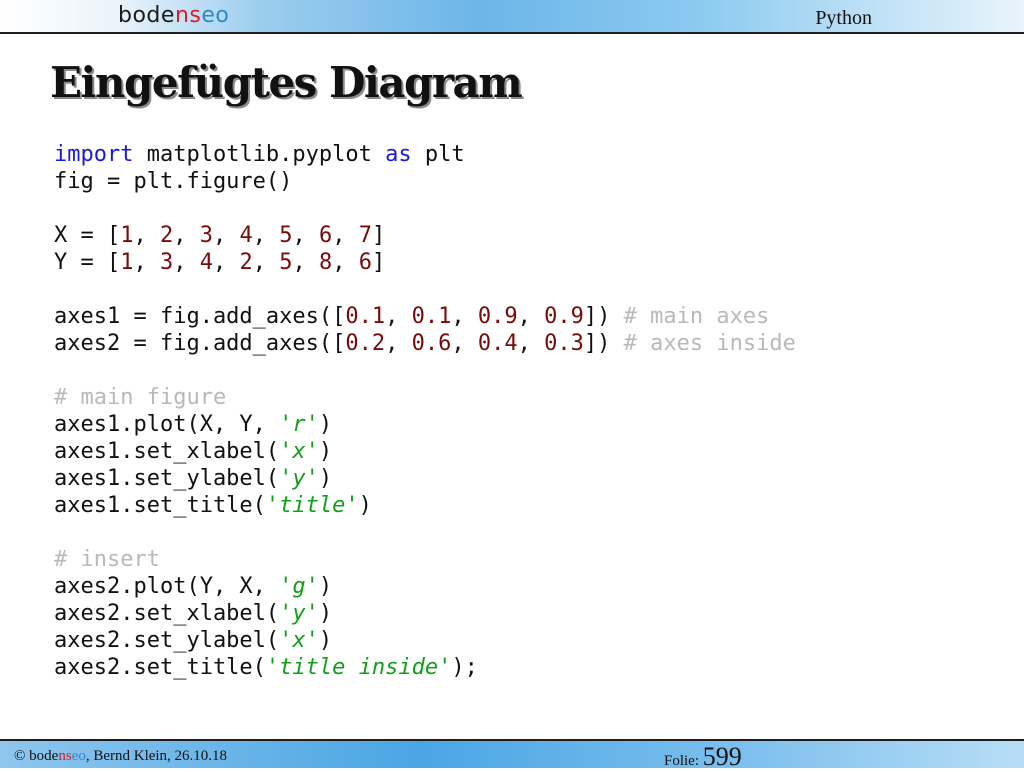  I want to click on bodenseo-logo: bodenseo, so click(174, 15).